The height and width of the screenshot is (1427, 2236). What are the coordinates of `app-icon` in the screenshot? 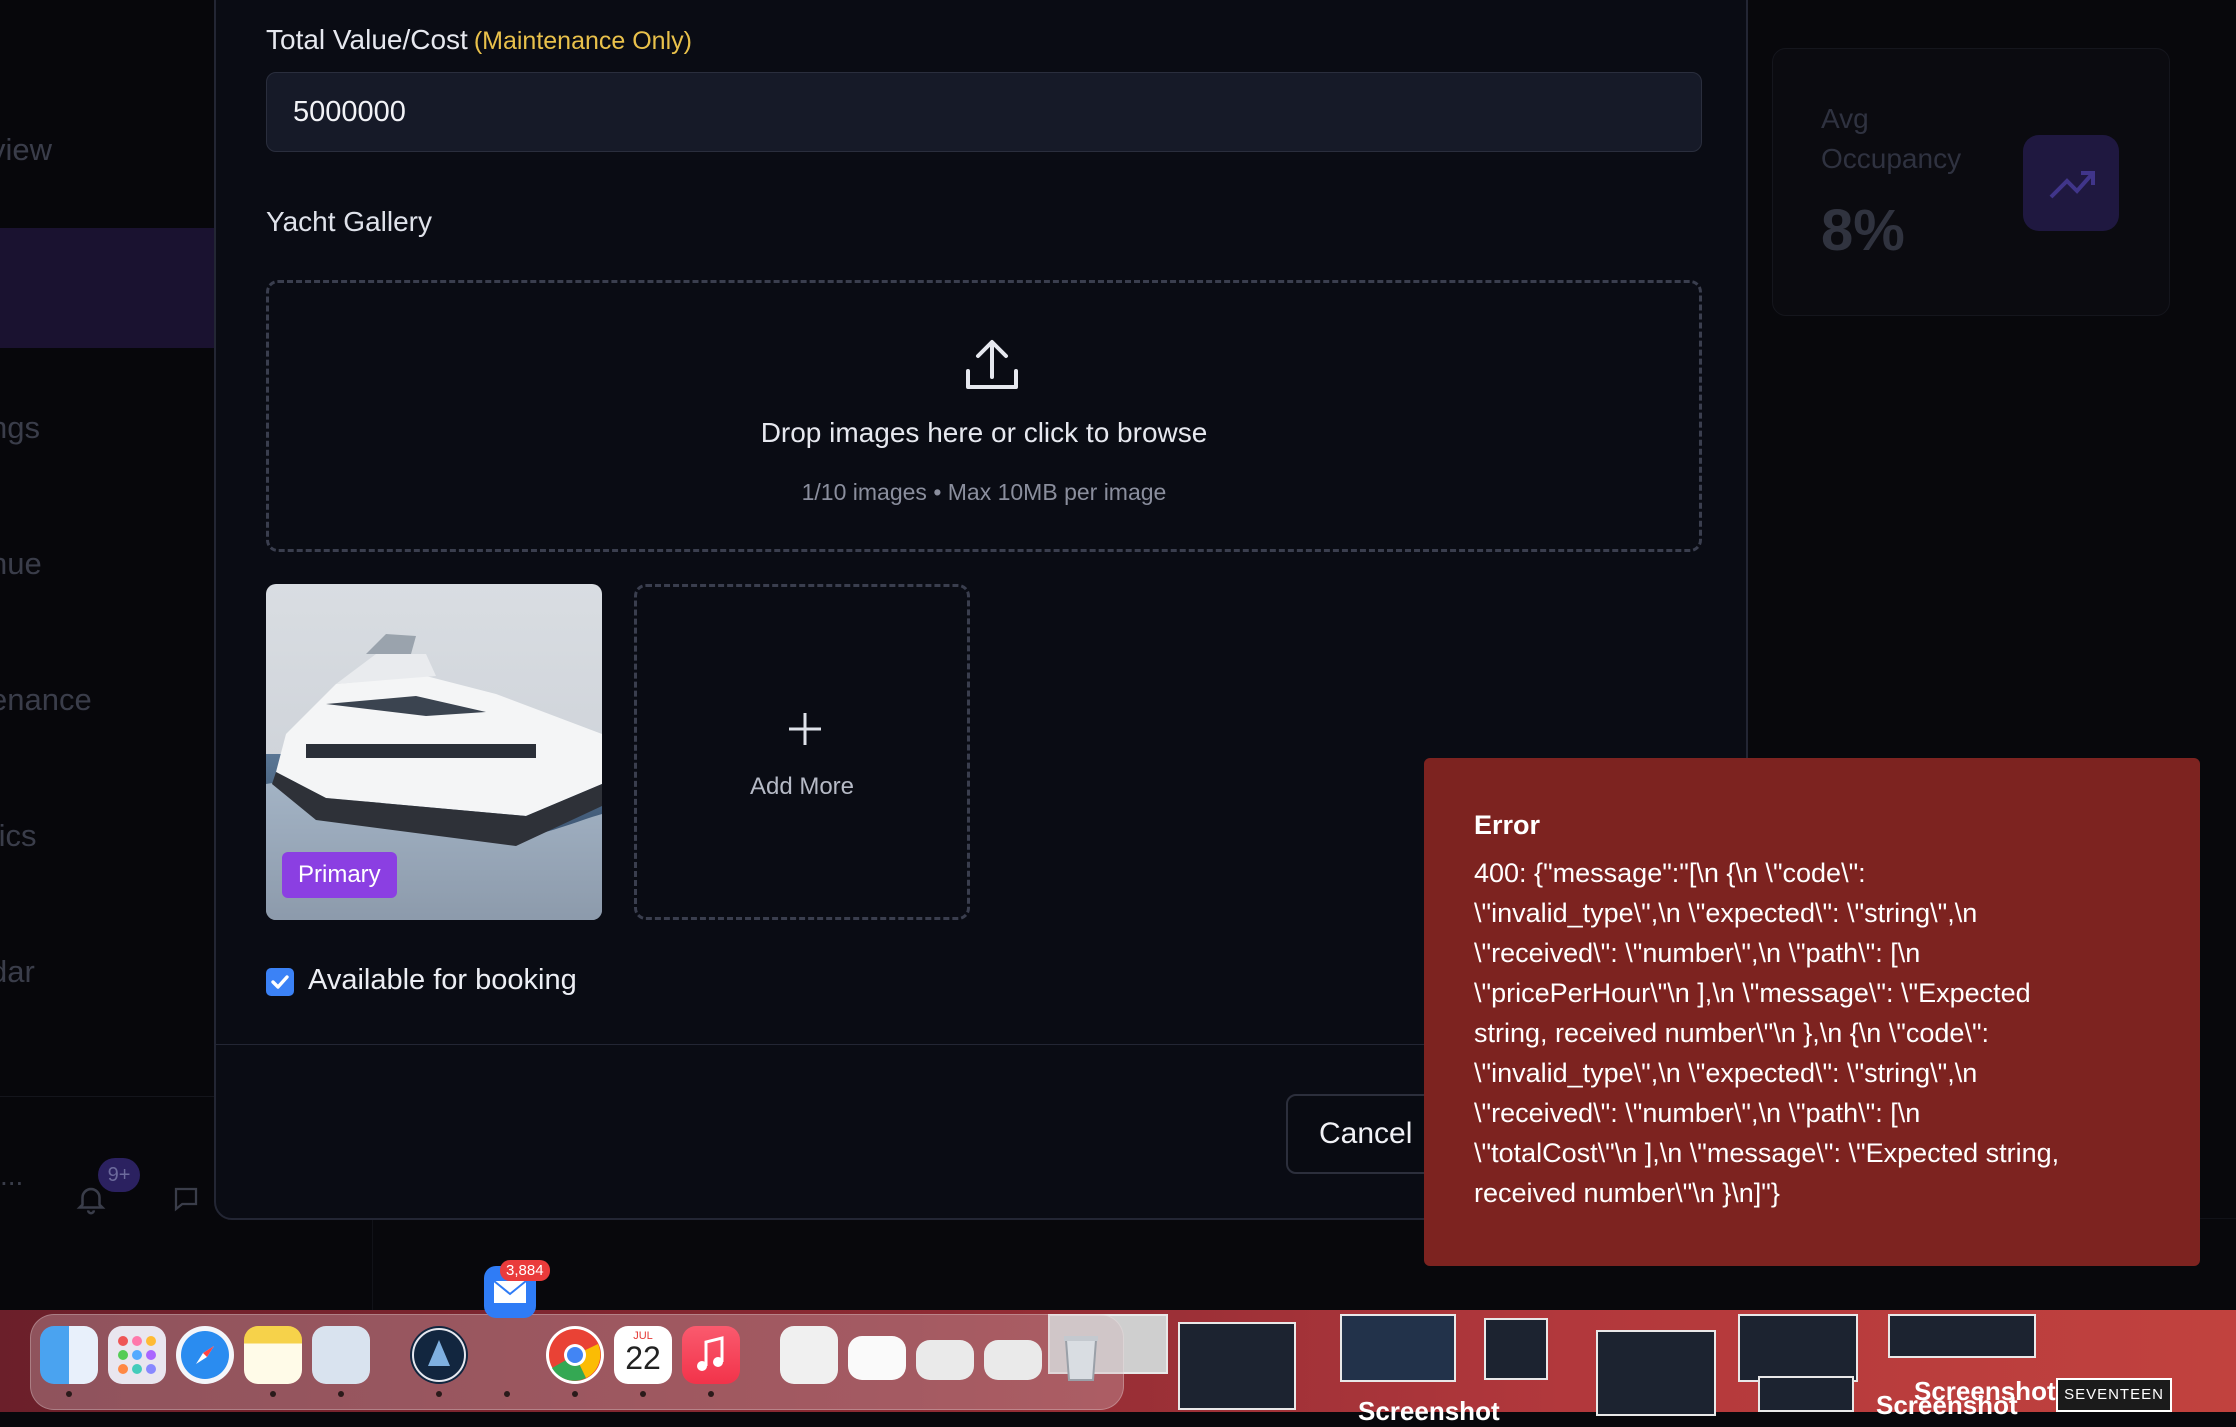 It's located at (439, 1355).